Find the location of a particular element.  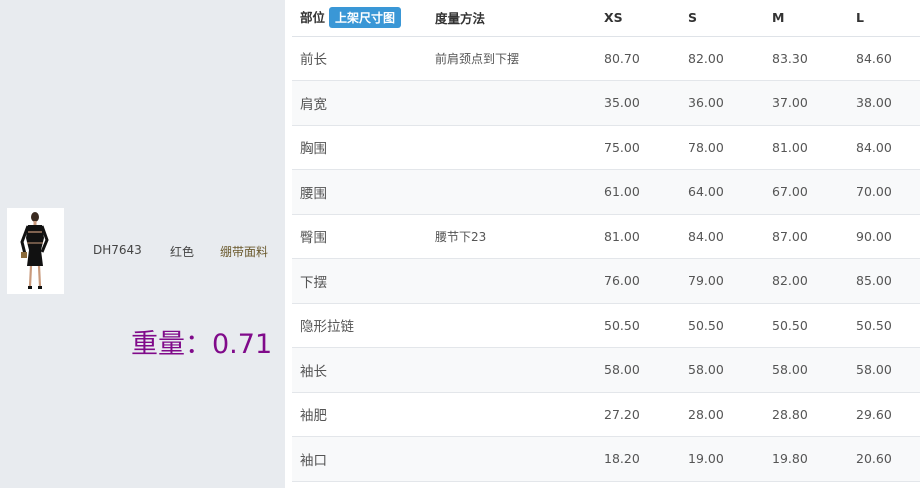

cell-s: 19.00 is located at coordinates (722, 459).